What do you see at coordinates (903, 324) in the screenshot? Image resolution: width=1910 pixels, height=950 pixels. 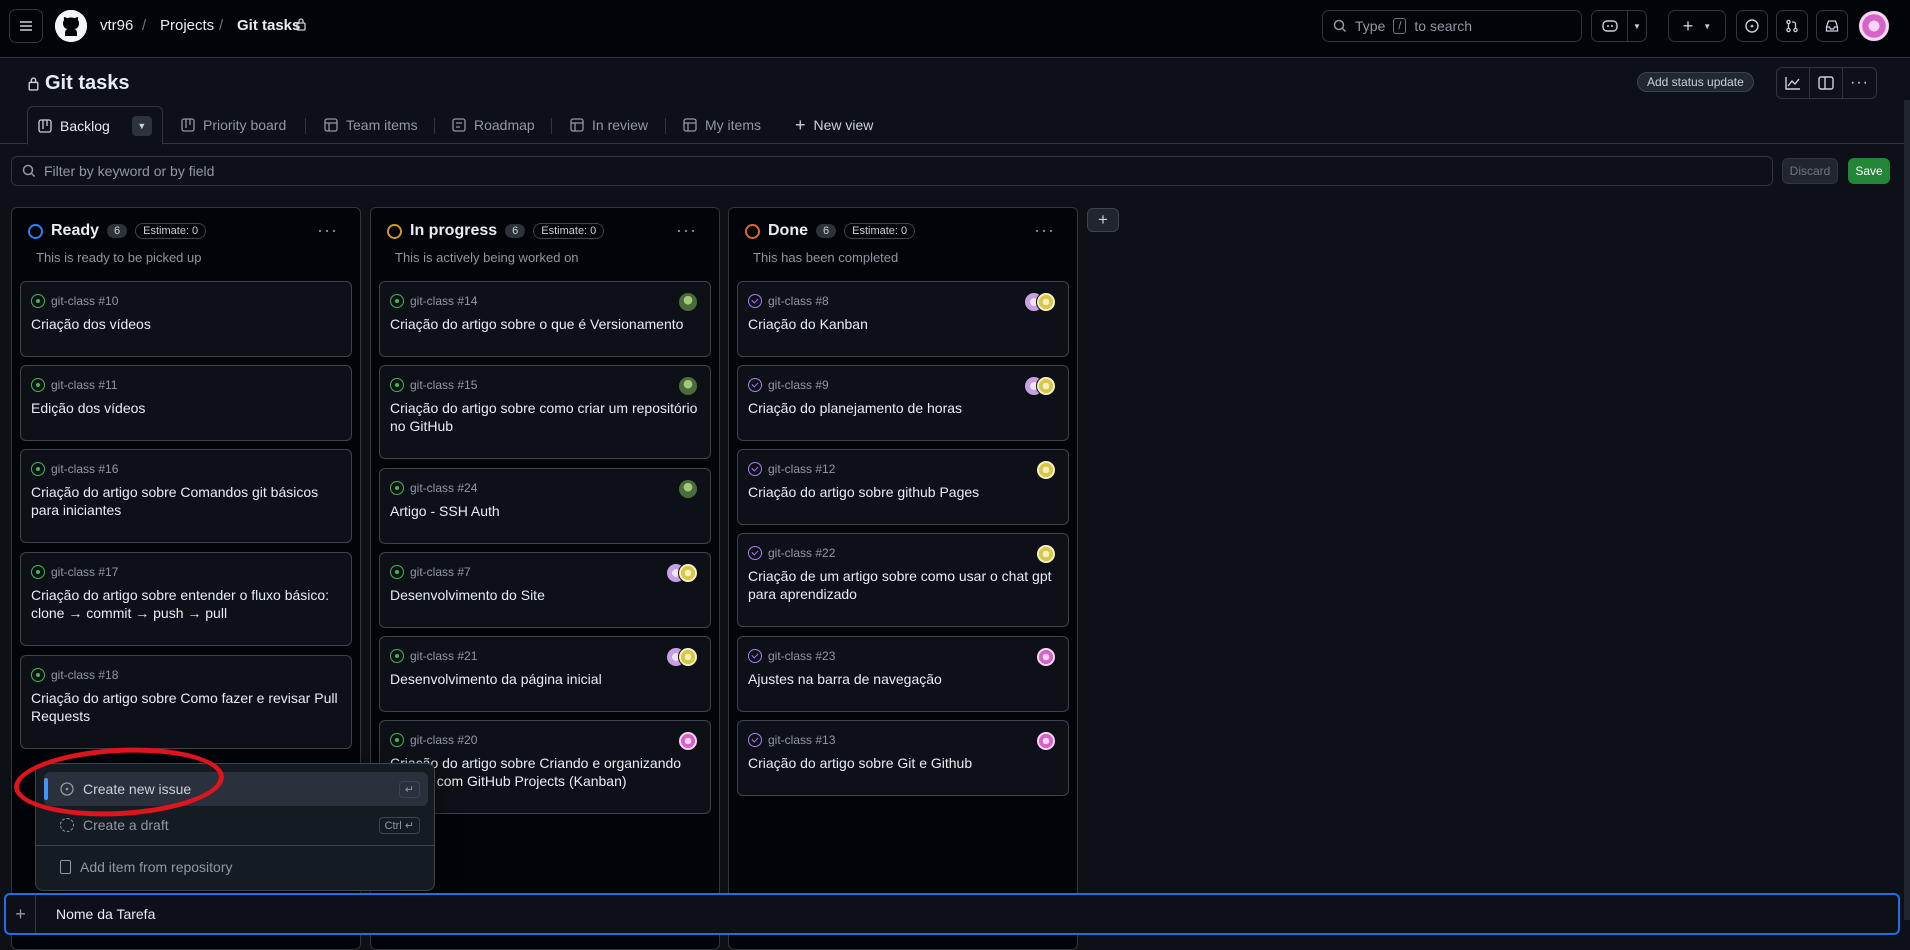 I see `issue-title: Criação do Kanban` at bounding box center [903, 324].